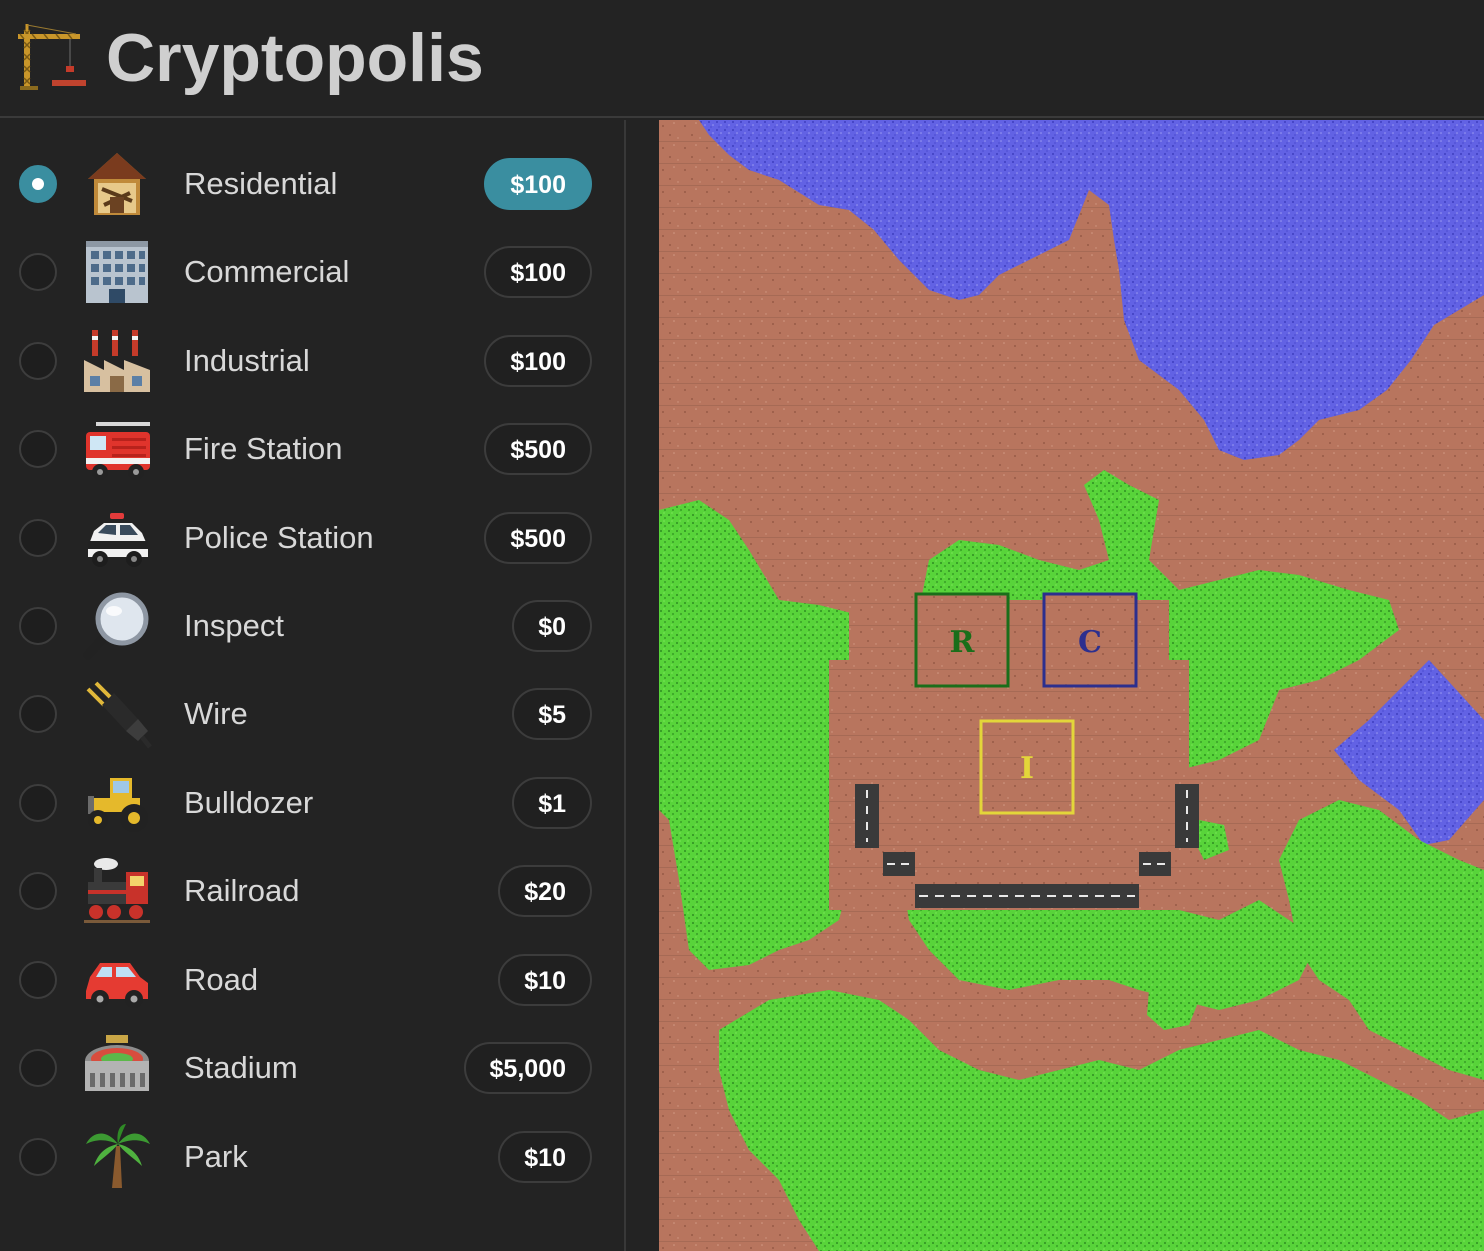  I want to click on tool-item-railroad: Railroad $20, so click(312, 891).